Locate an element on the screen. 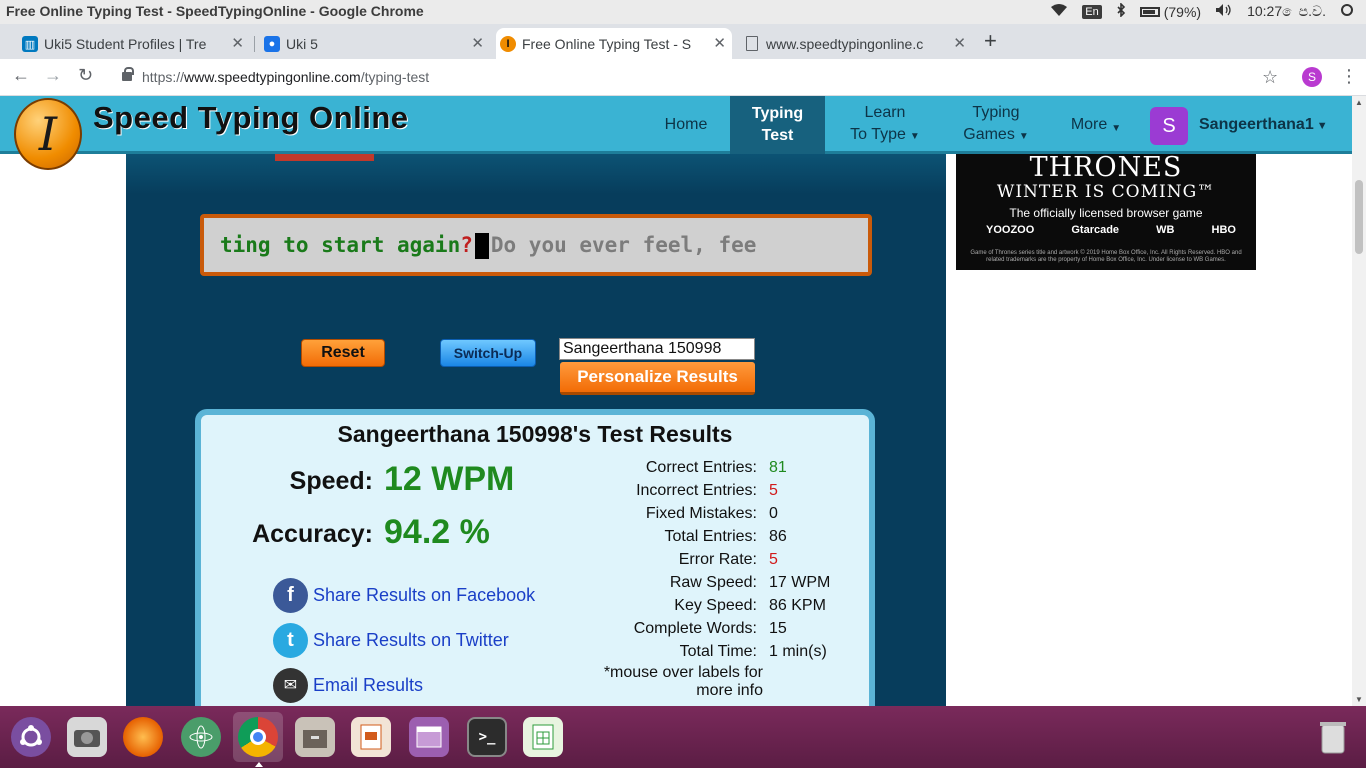  typing-cursor is located at coordinates (481, 246).